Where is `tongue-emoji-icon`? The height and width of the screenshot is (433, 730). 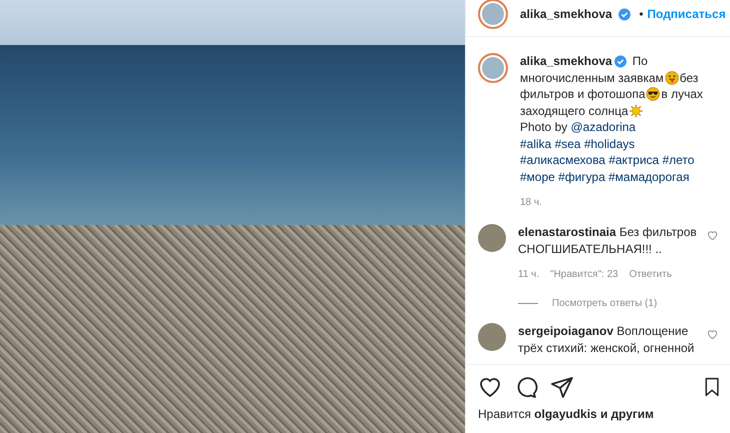
tongue-emoji-icon is located at coordinates (671, 77).